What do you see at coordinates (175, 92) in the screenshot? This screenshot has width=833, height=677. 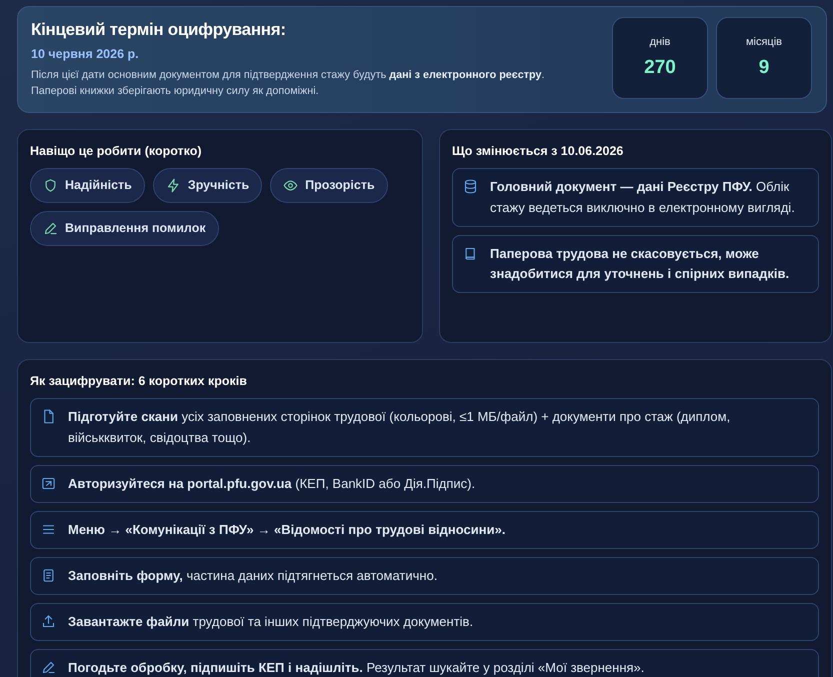 I see `banner-note: Паперові книжки зберігають юридичну силу як допоміжні.` at bounding box center [175, 92].